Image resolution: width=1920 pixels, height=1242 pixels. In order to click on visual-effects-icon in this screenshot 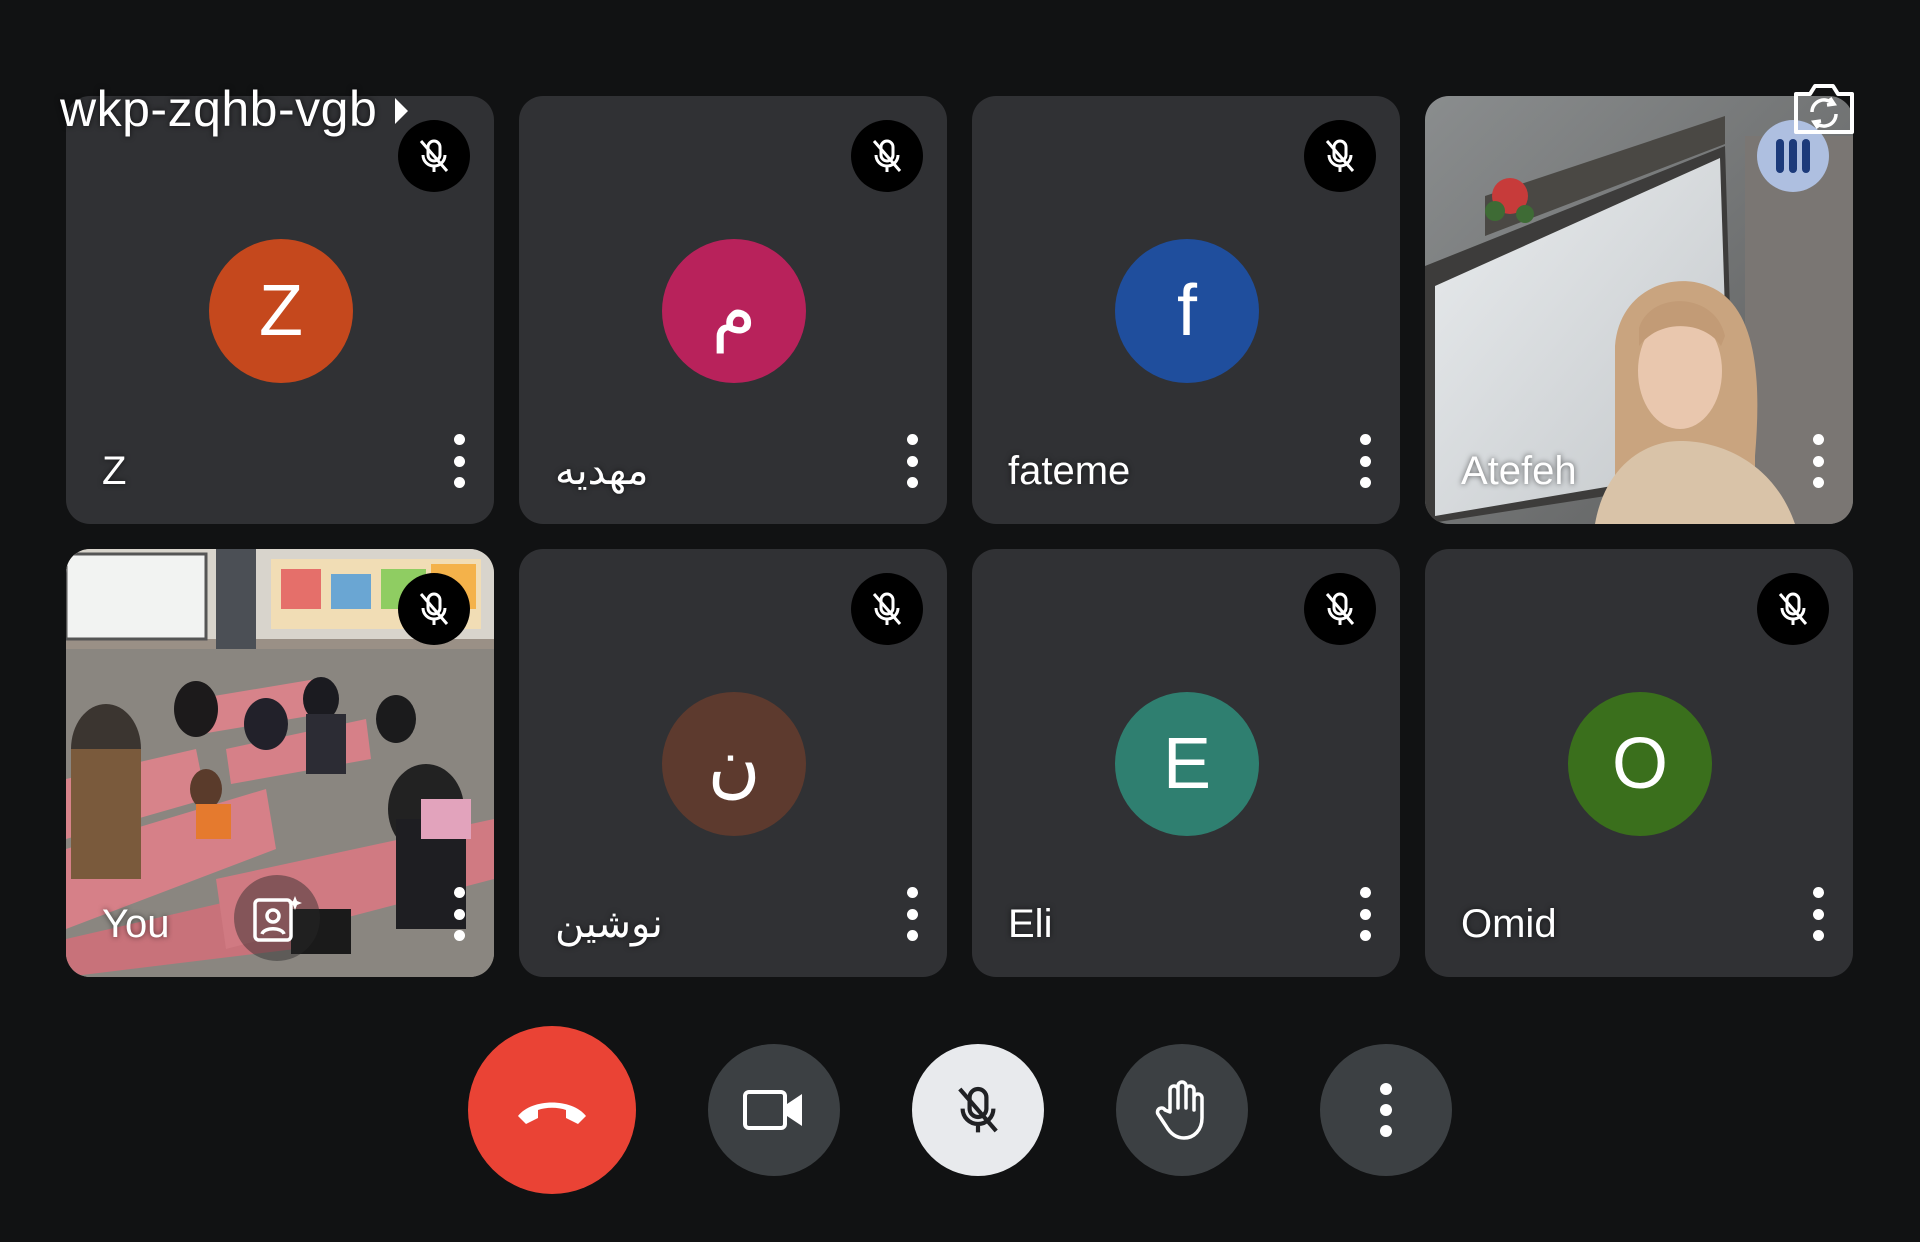, I will do `click(277, 918)`.